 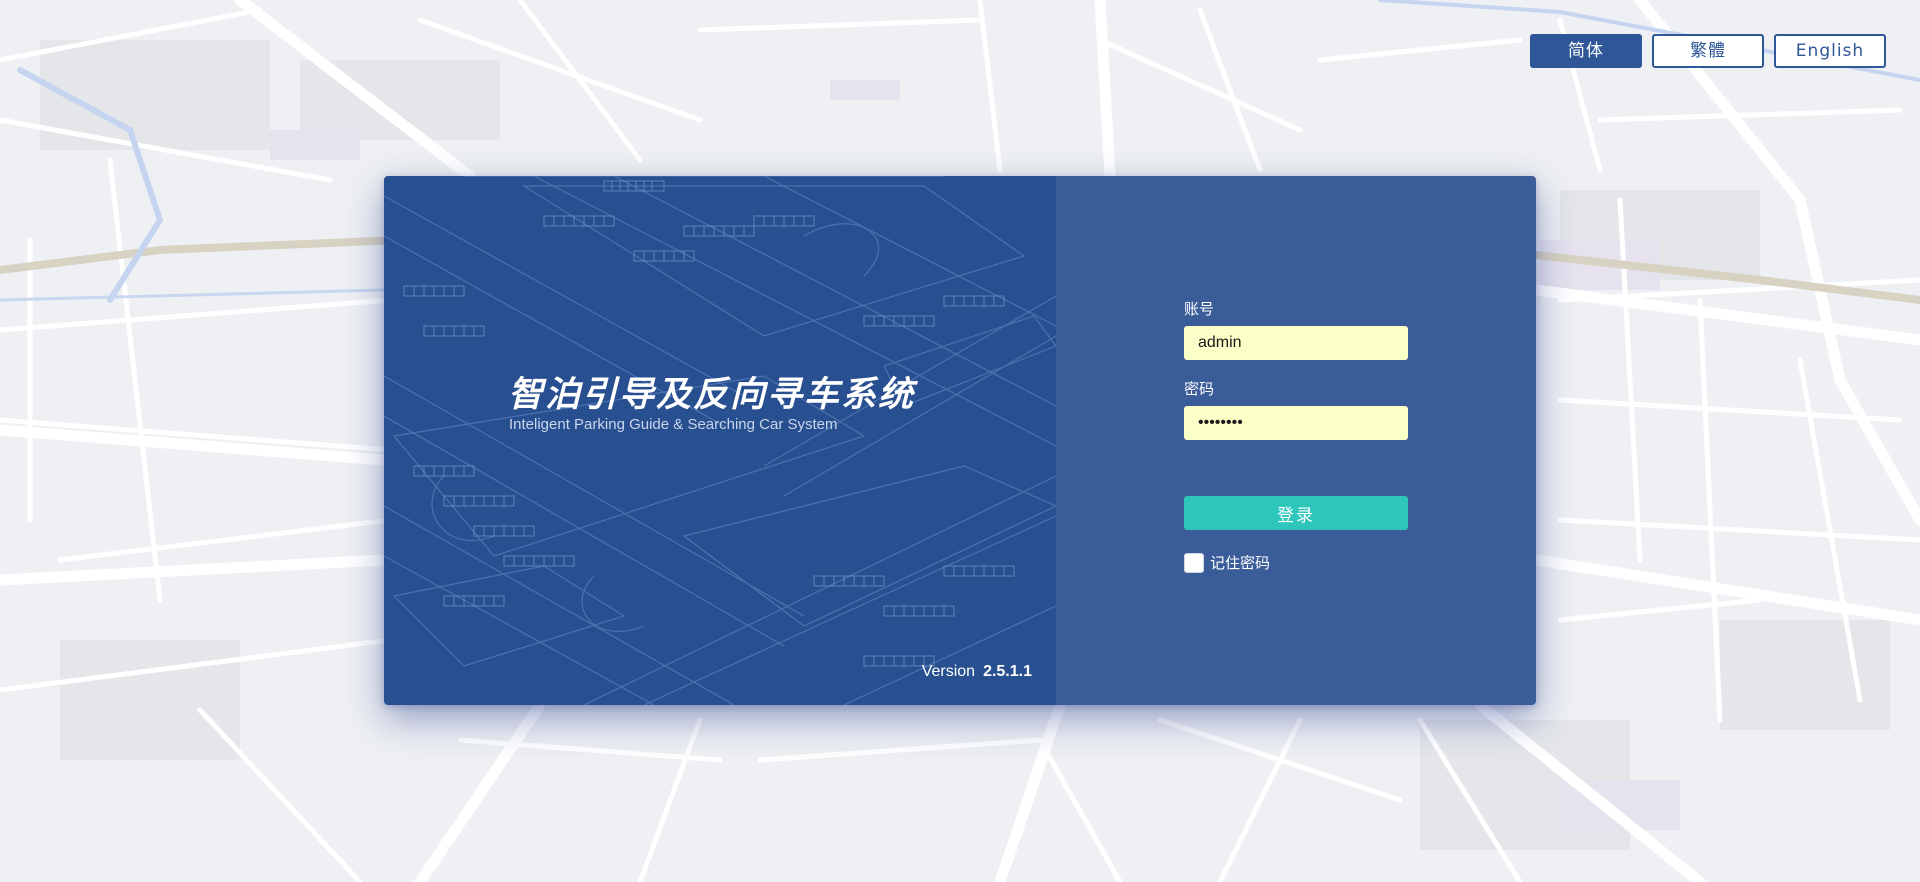 I want to click on version-label: Version, so click(x=948, y=671).